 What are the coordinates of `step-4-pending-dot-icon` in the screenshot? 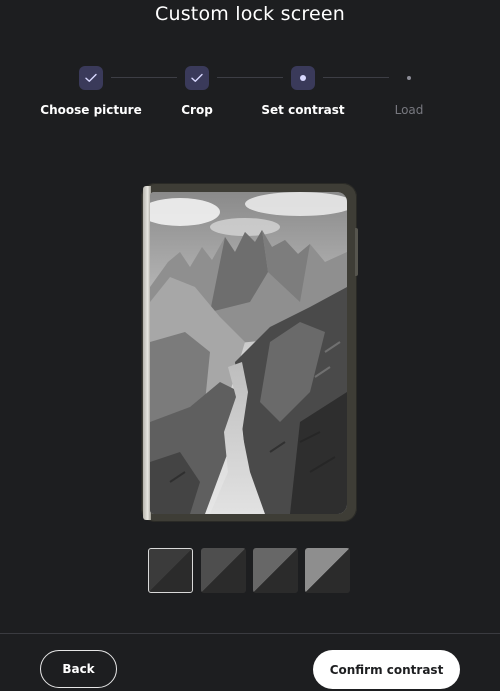 It's located at (409, 78).